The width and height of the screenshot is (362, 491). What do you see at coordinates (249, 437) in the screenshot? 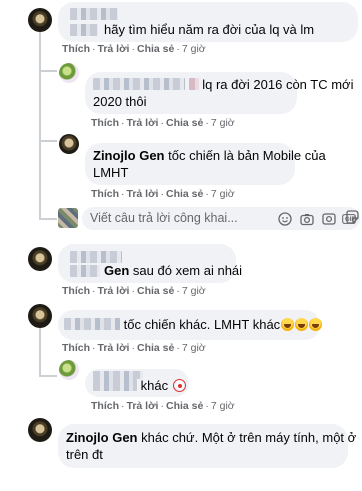
I see `comment-text-line1: khác chứ. Một ở trên máy tính, một ở` at bounding box center [249, 437].